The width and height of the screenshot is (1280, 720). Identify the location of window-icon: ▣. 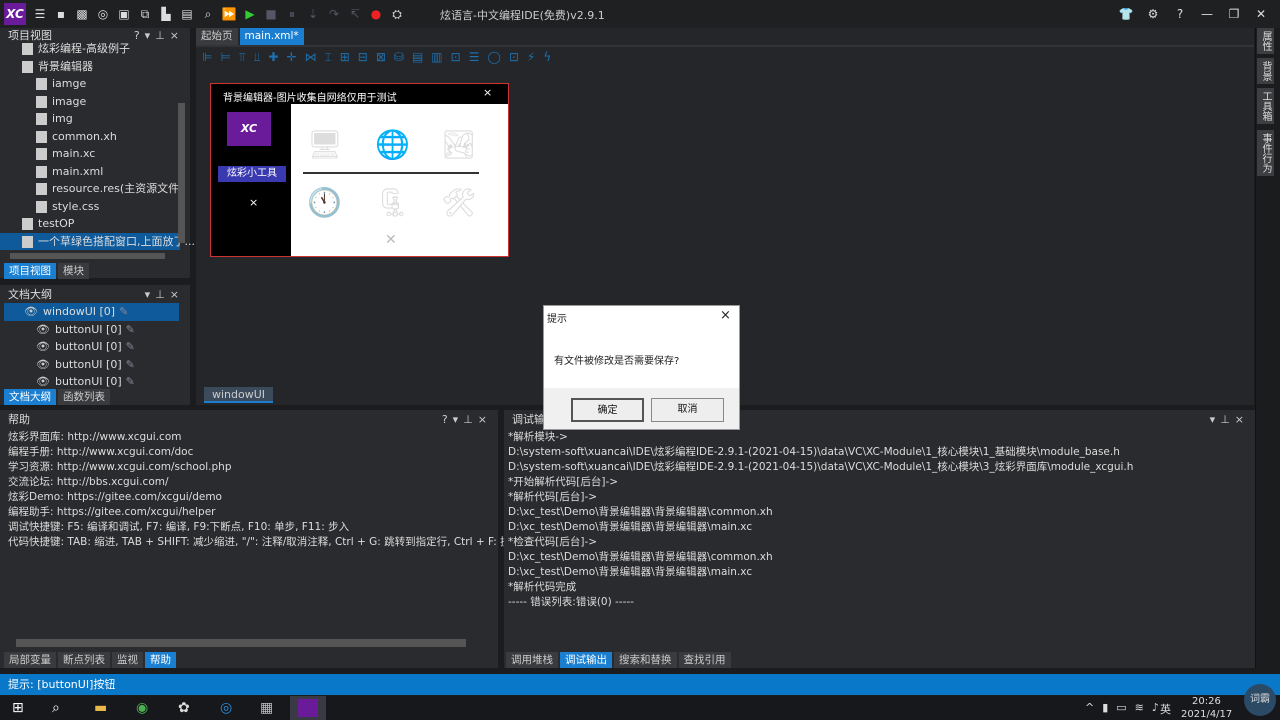
(124, 14).